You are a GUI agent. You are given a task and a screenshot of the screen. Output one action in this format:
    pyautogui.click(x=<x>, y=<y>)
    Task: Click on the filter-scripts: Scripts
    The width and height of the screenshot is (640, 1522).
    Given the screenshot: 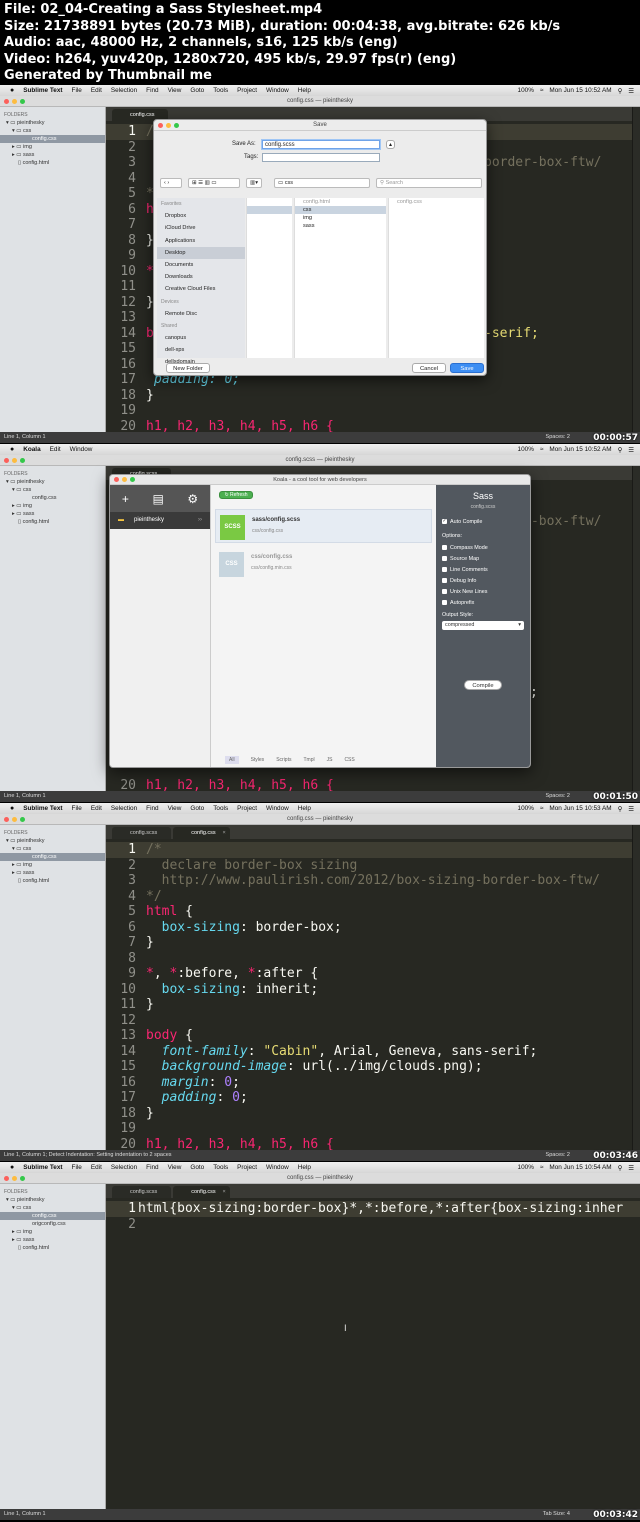 What is the action you would take?
    pyautogui.click(x=283, y=760)
    